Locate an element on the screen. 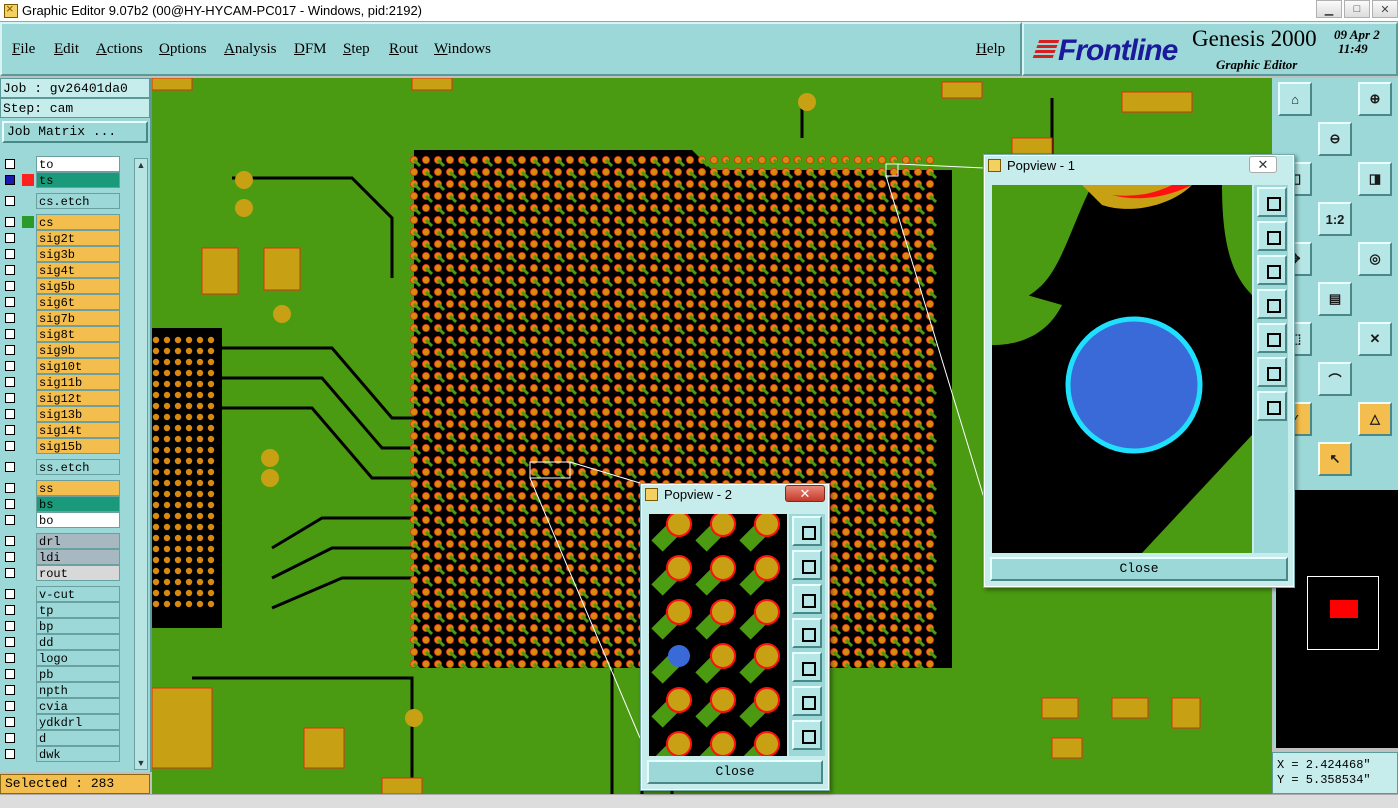 This screenshot has height=808, width=1398. layer-name: pb is located at coordinates (78, 674).